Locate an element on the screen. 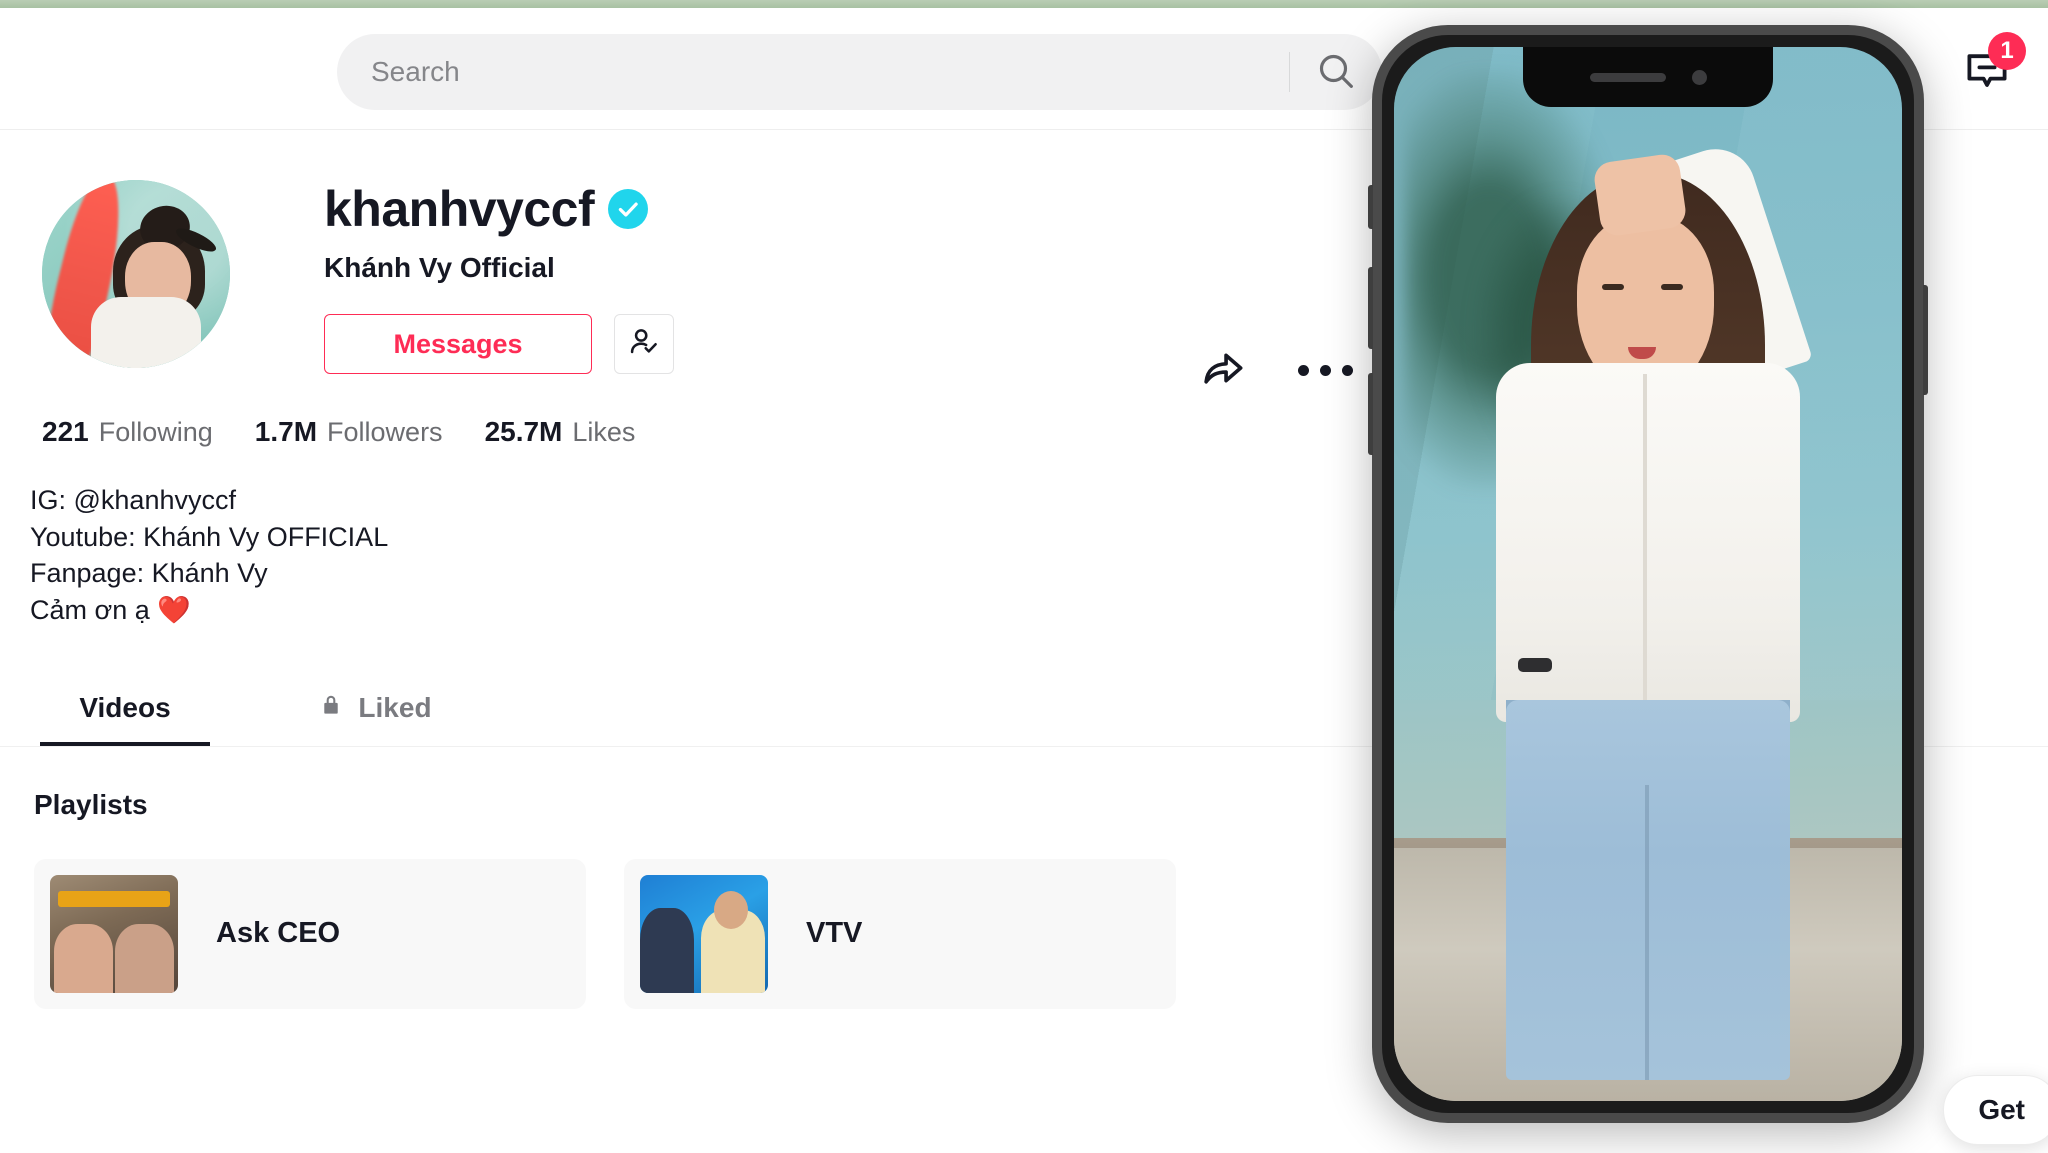  stat-following-value: 221 is located at coordinates (65, 431).